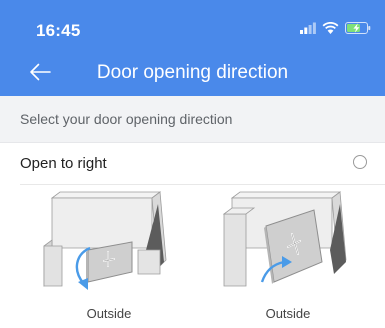 The width and height of the screenshot is (385, 328). What do you see at coordinates (109, 313) in the screenshot?
I see `illustration-caption-left: Outside` at bounding box center [109, 313].